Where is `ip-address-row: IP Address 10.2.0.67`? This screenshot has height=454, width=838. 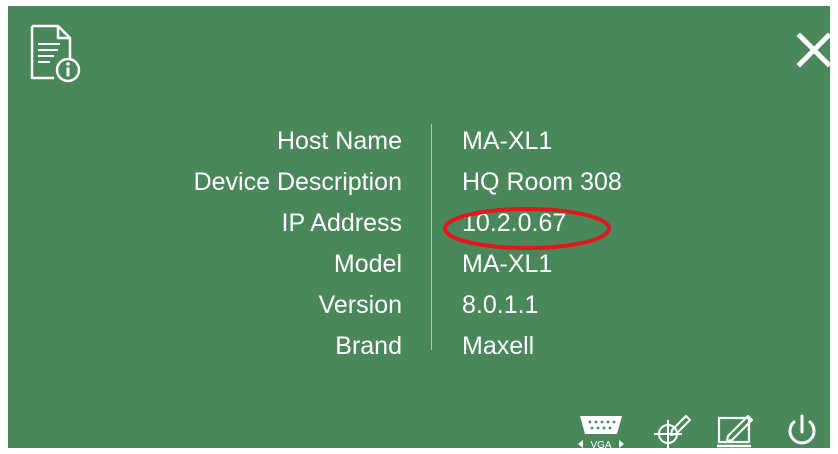
ip-address-row: IP Address 10.2.0.67 is located at coordinates (419, 223).